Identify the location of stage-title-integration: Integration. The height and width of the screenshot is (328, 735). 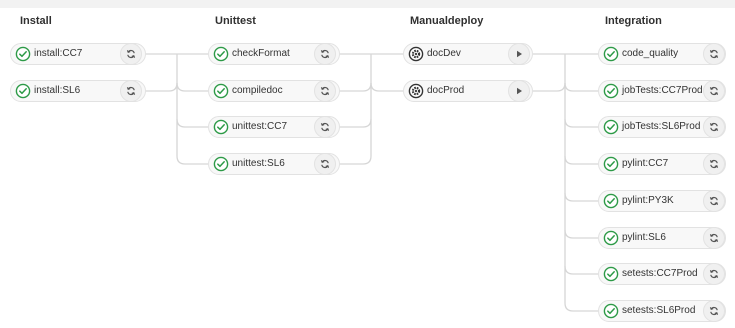
(633, 21).